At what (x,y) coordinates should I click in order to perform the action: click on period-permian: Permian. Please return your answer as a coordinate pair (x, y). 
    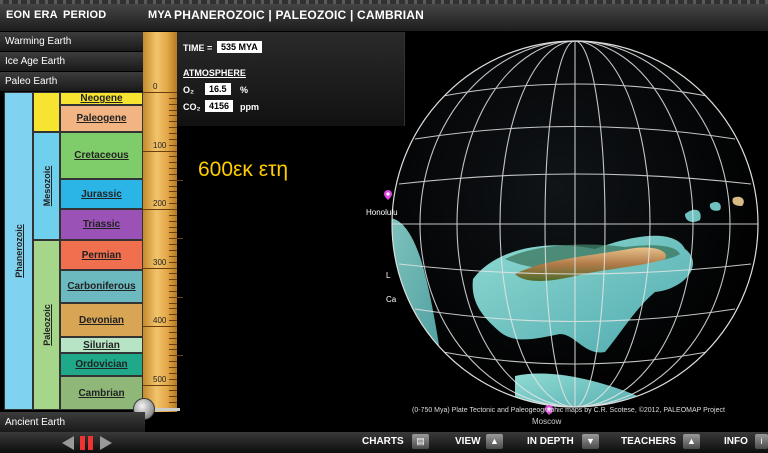
    Looking at the image, I should click on (101, 255).